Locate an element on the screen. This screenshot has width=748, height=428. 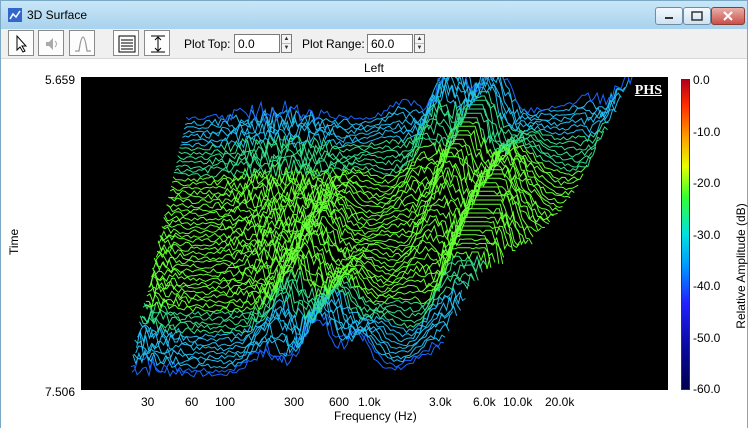
x-tick-label: 10.0k is located at coordinates (518, 402).